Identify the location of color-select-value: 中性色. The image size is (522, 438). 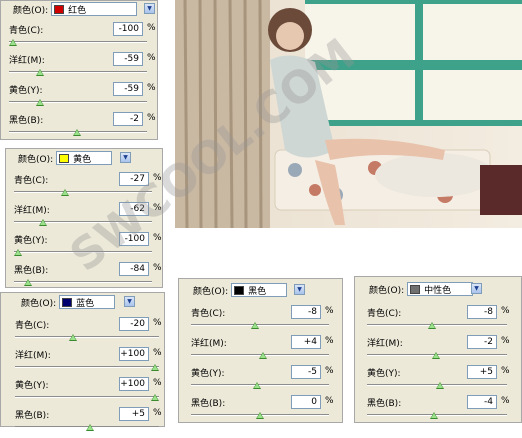
(438, 290).